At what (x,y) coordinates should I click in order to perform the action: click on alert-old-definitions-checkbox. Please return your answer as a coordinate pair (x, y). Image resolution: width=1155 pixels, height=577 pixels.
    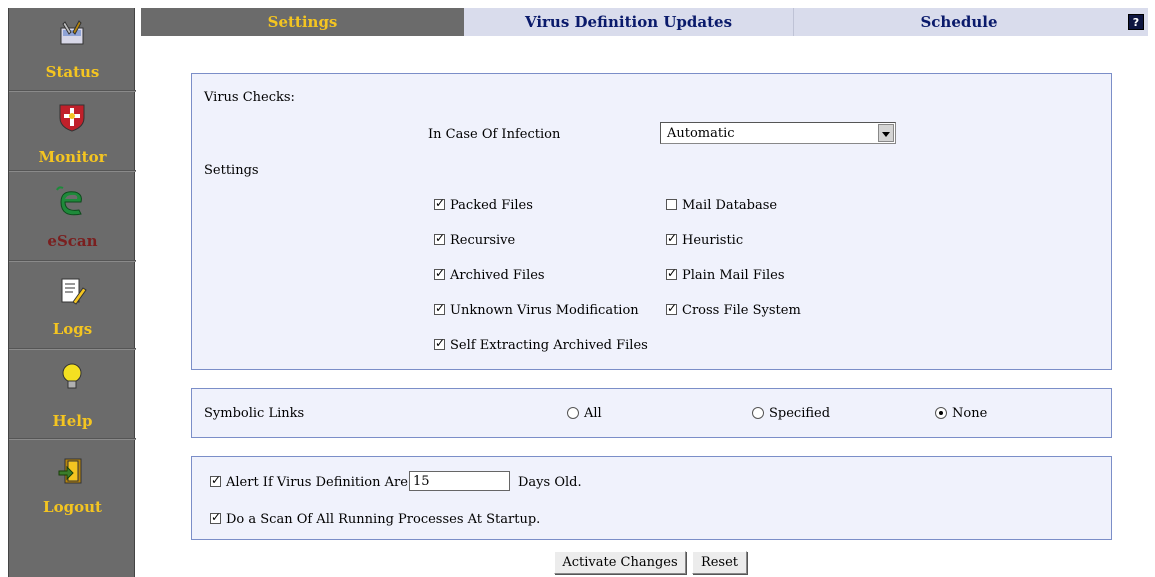
    Looking at the image, I should click on (215, 480).